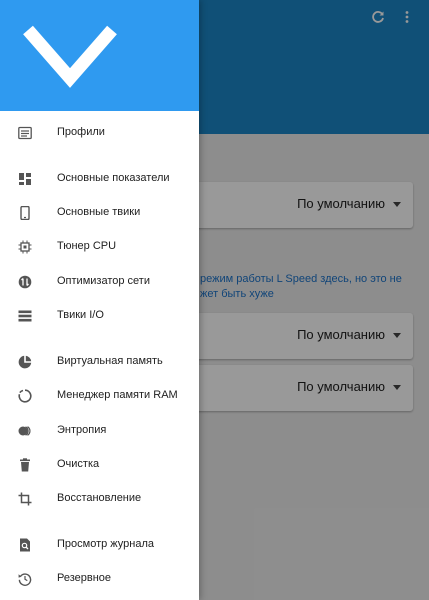 The height and width of the screenshot is (600, 429). What do you see at coordinates (70, 56) in the screenshot?
I see `chevron-down-icon` at bounding box center [70, 56].